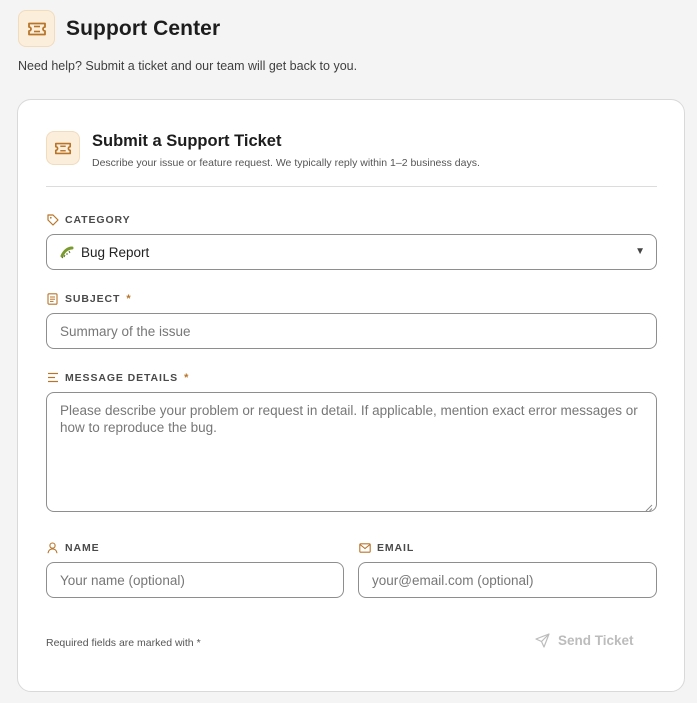  What do you see at coordinates (386, 547) in the screenshot?
I see `email-label: EMAIL` at bounding box center [386, 547].